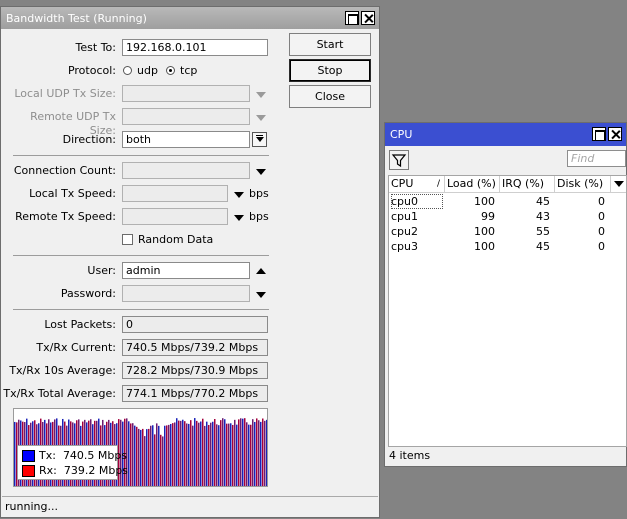 This screenshot has height=519, width=627. I want to click on test-to-input: 192.168.0.101, so click(195, 47).